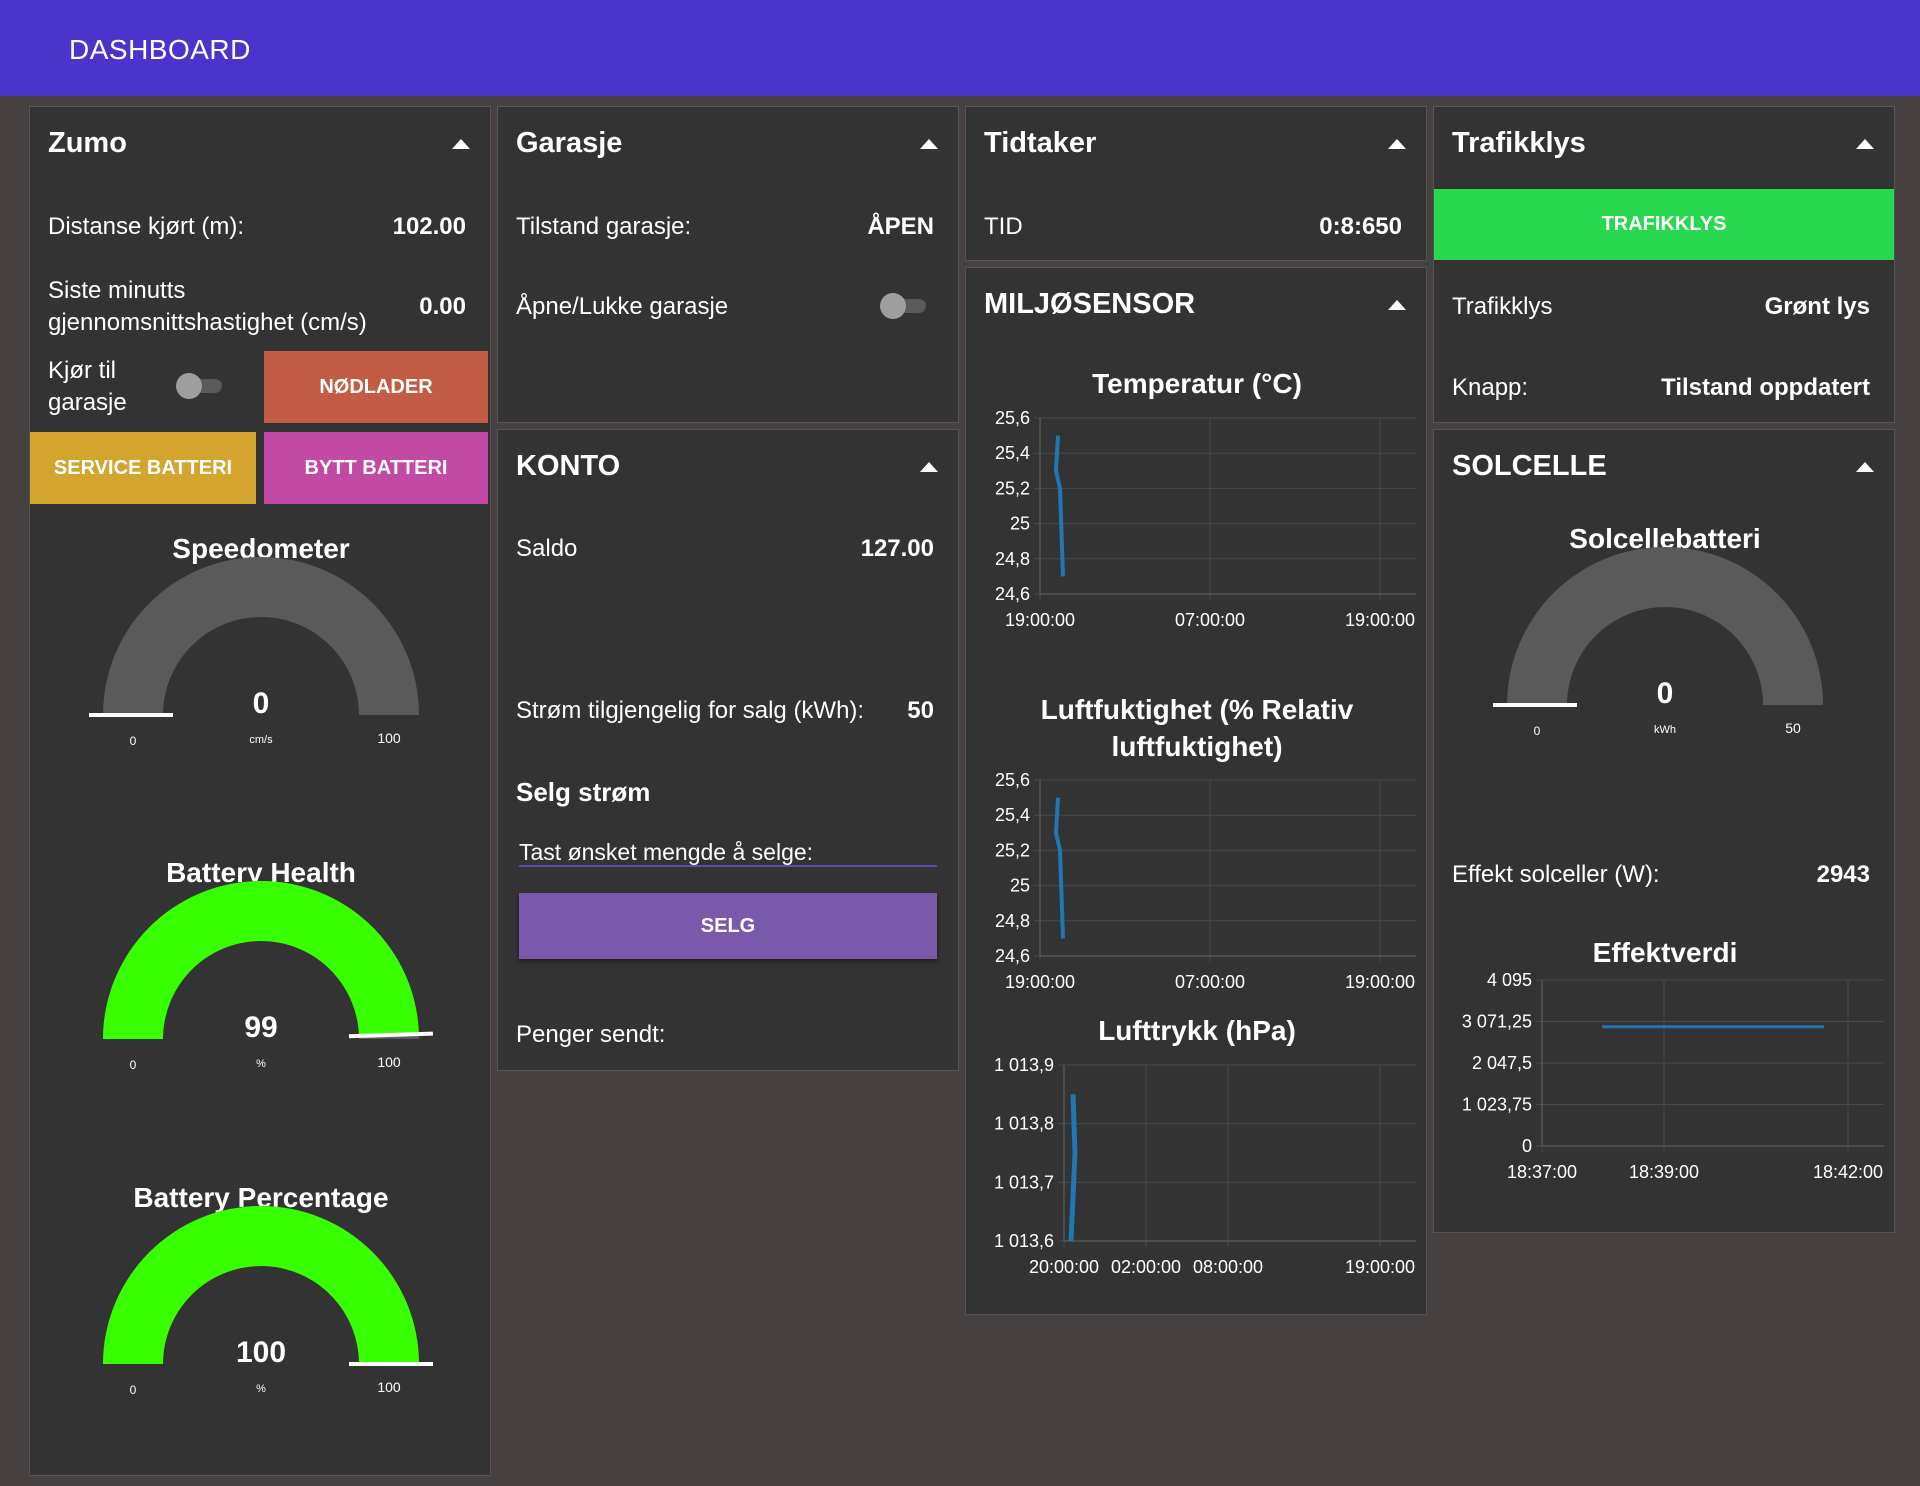 The width and height of the screenshot is (1920, 1486). Describe the element at coordinates (1196, 183) in the screenshot. I see `timer-panel: Tidtaker TID 0:8:650` at that location.